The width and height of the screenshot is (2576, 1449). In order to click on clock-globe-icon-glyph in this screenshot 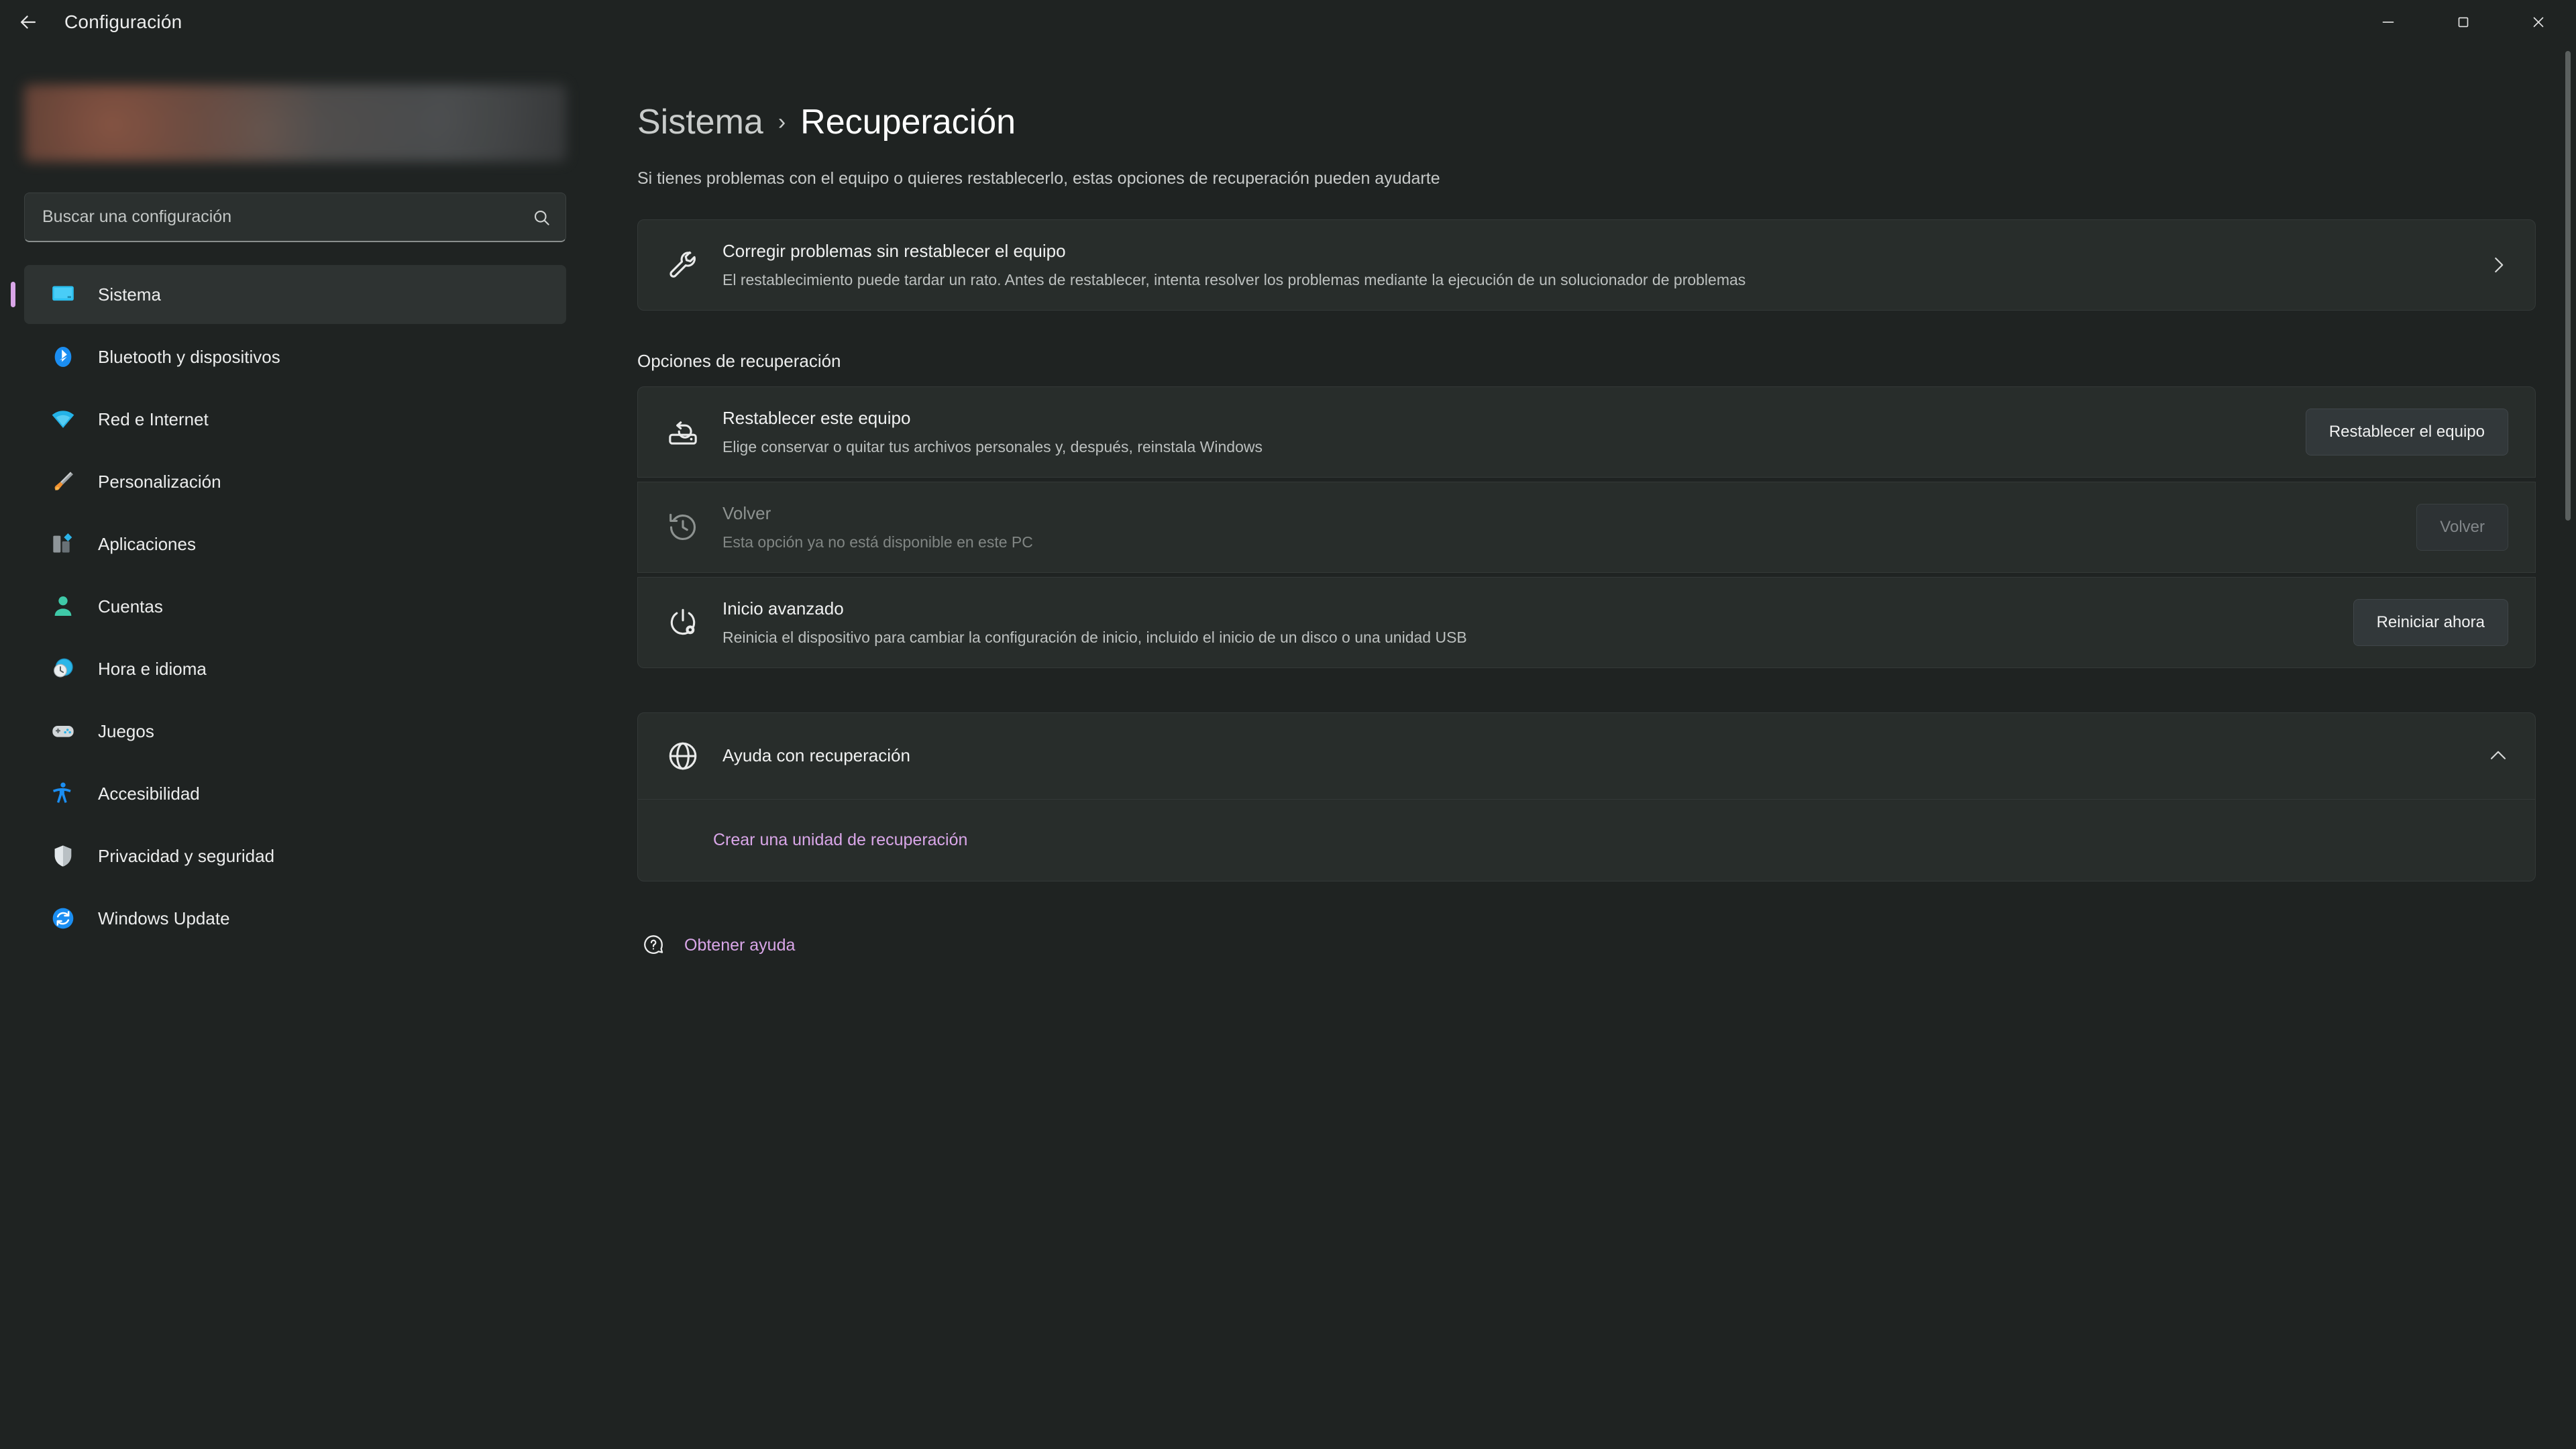, I will do `click(63, 668)`.